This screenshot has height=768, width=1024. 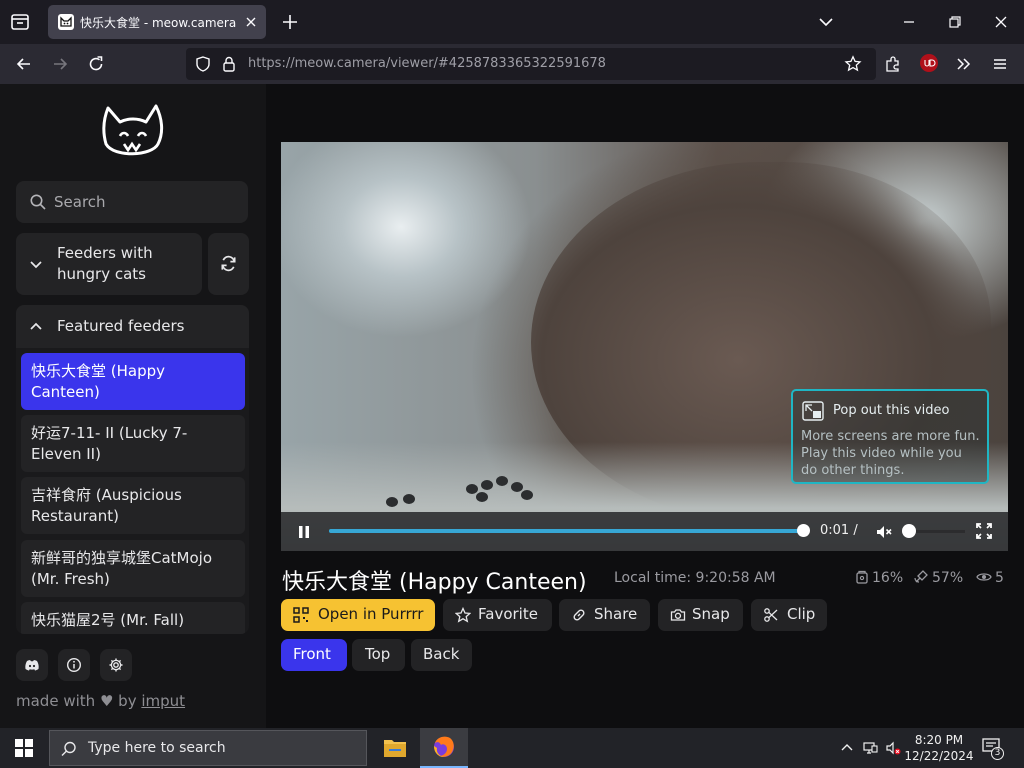 What do you see at coordinates (997, 753) in the screenshot?
I see `notification-count-badge: 3` at bounding box center [997, 753].